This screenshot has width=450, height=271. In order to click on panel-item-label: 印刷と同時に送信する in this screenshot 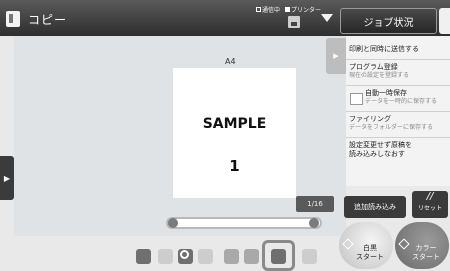, I will do `click(384, 49)`.